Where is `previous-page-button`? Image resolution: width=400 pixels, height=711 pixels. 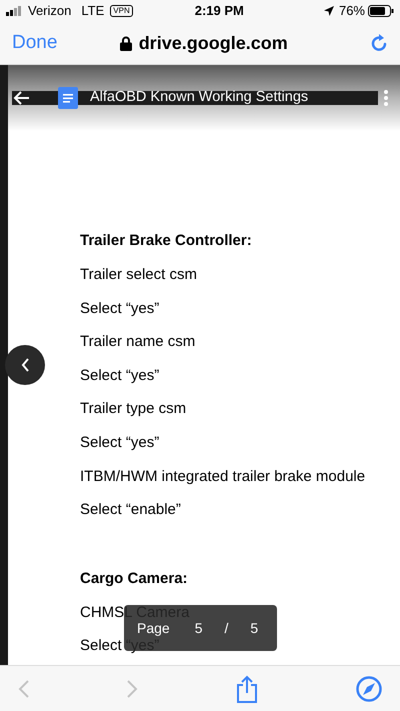 previous-page-button is located at coordinates (25, 365).